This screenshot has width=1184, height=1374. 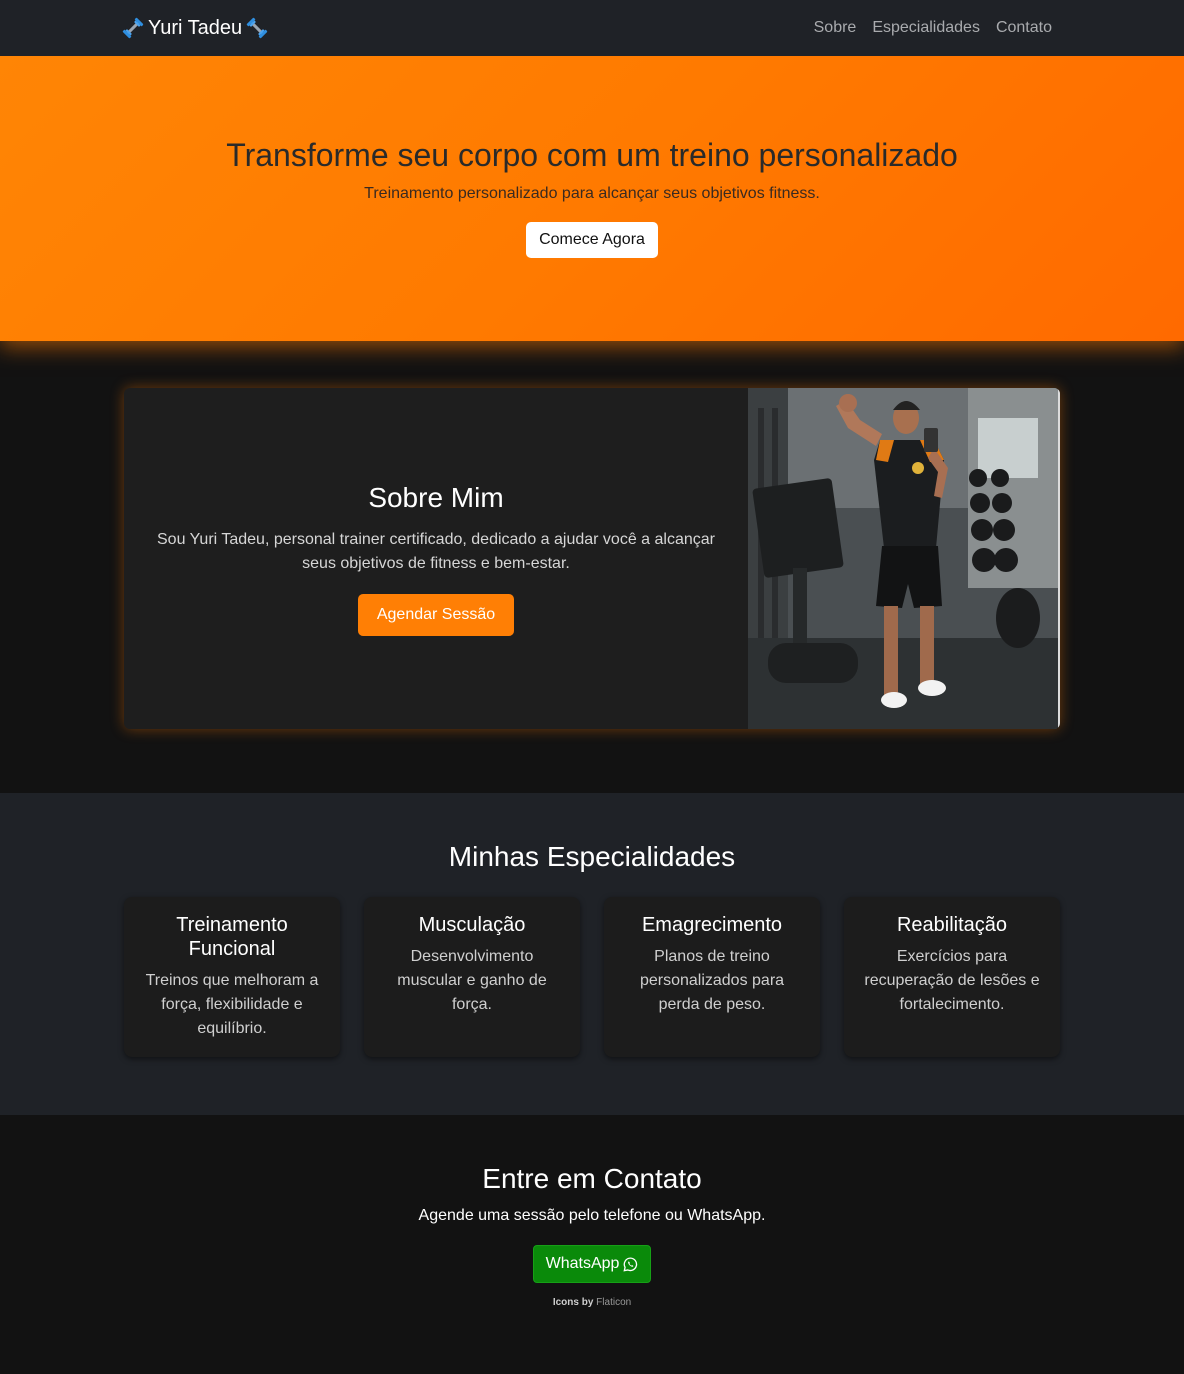 I want to click on specialties-title: Minhas Especialidades, so click(x=592, y=856).